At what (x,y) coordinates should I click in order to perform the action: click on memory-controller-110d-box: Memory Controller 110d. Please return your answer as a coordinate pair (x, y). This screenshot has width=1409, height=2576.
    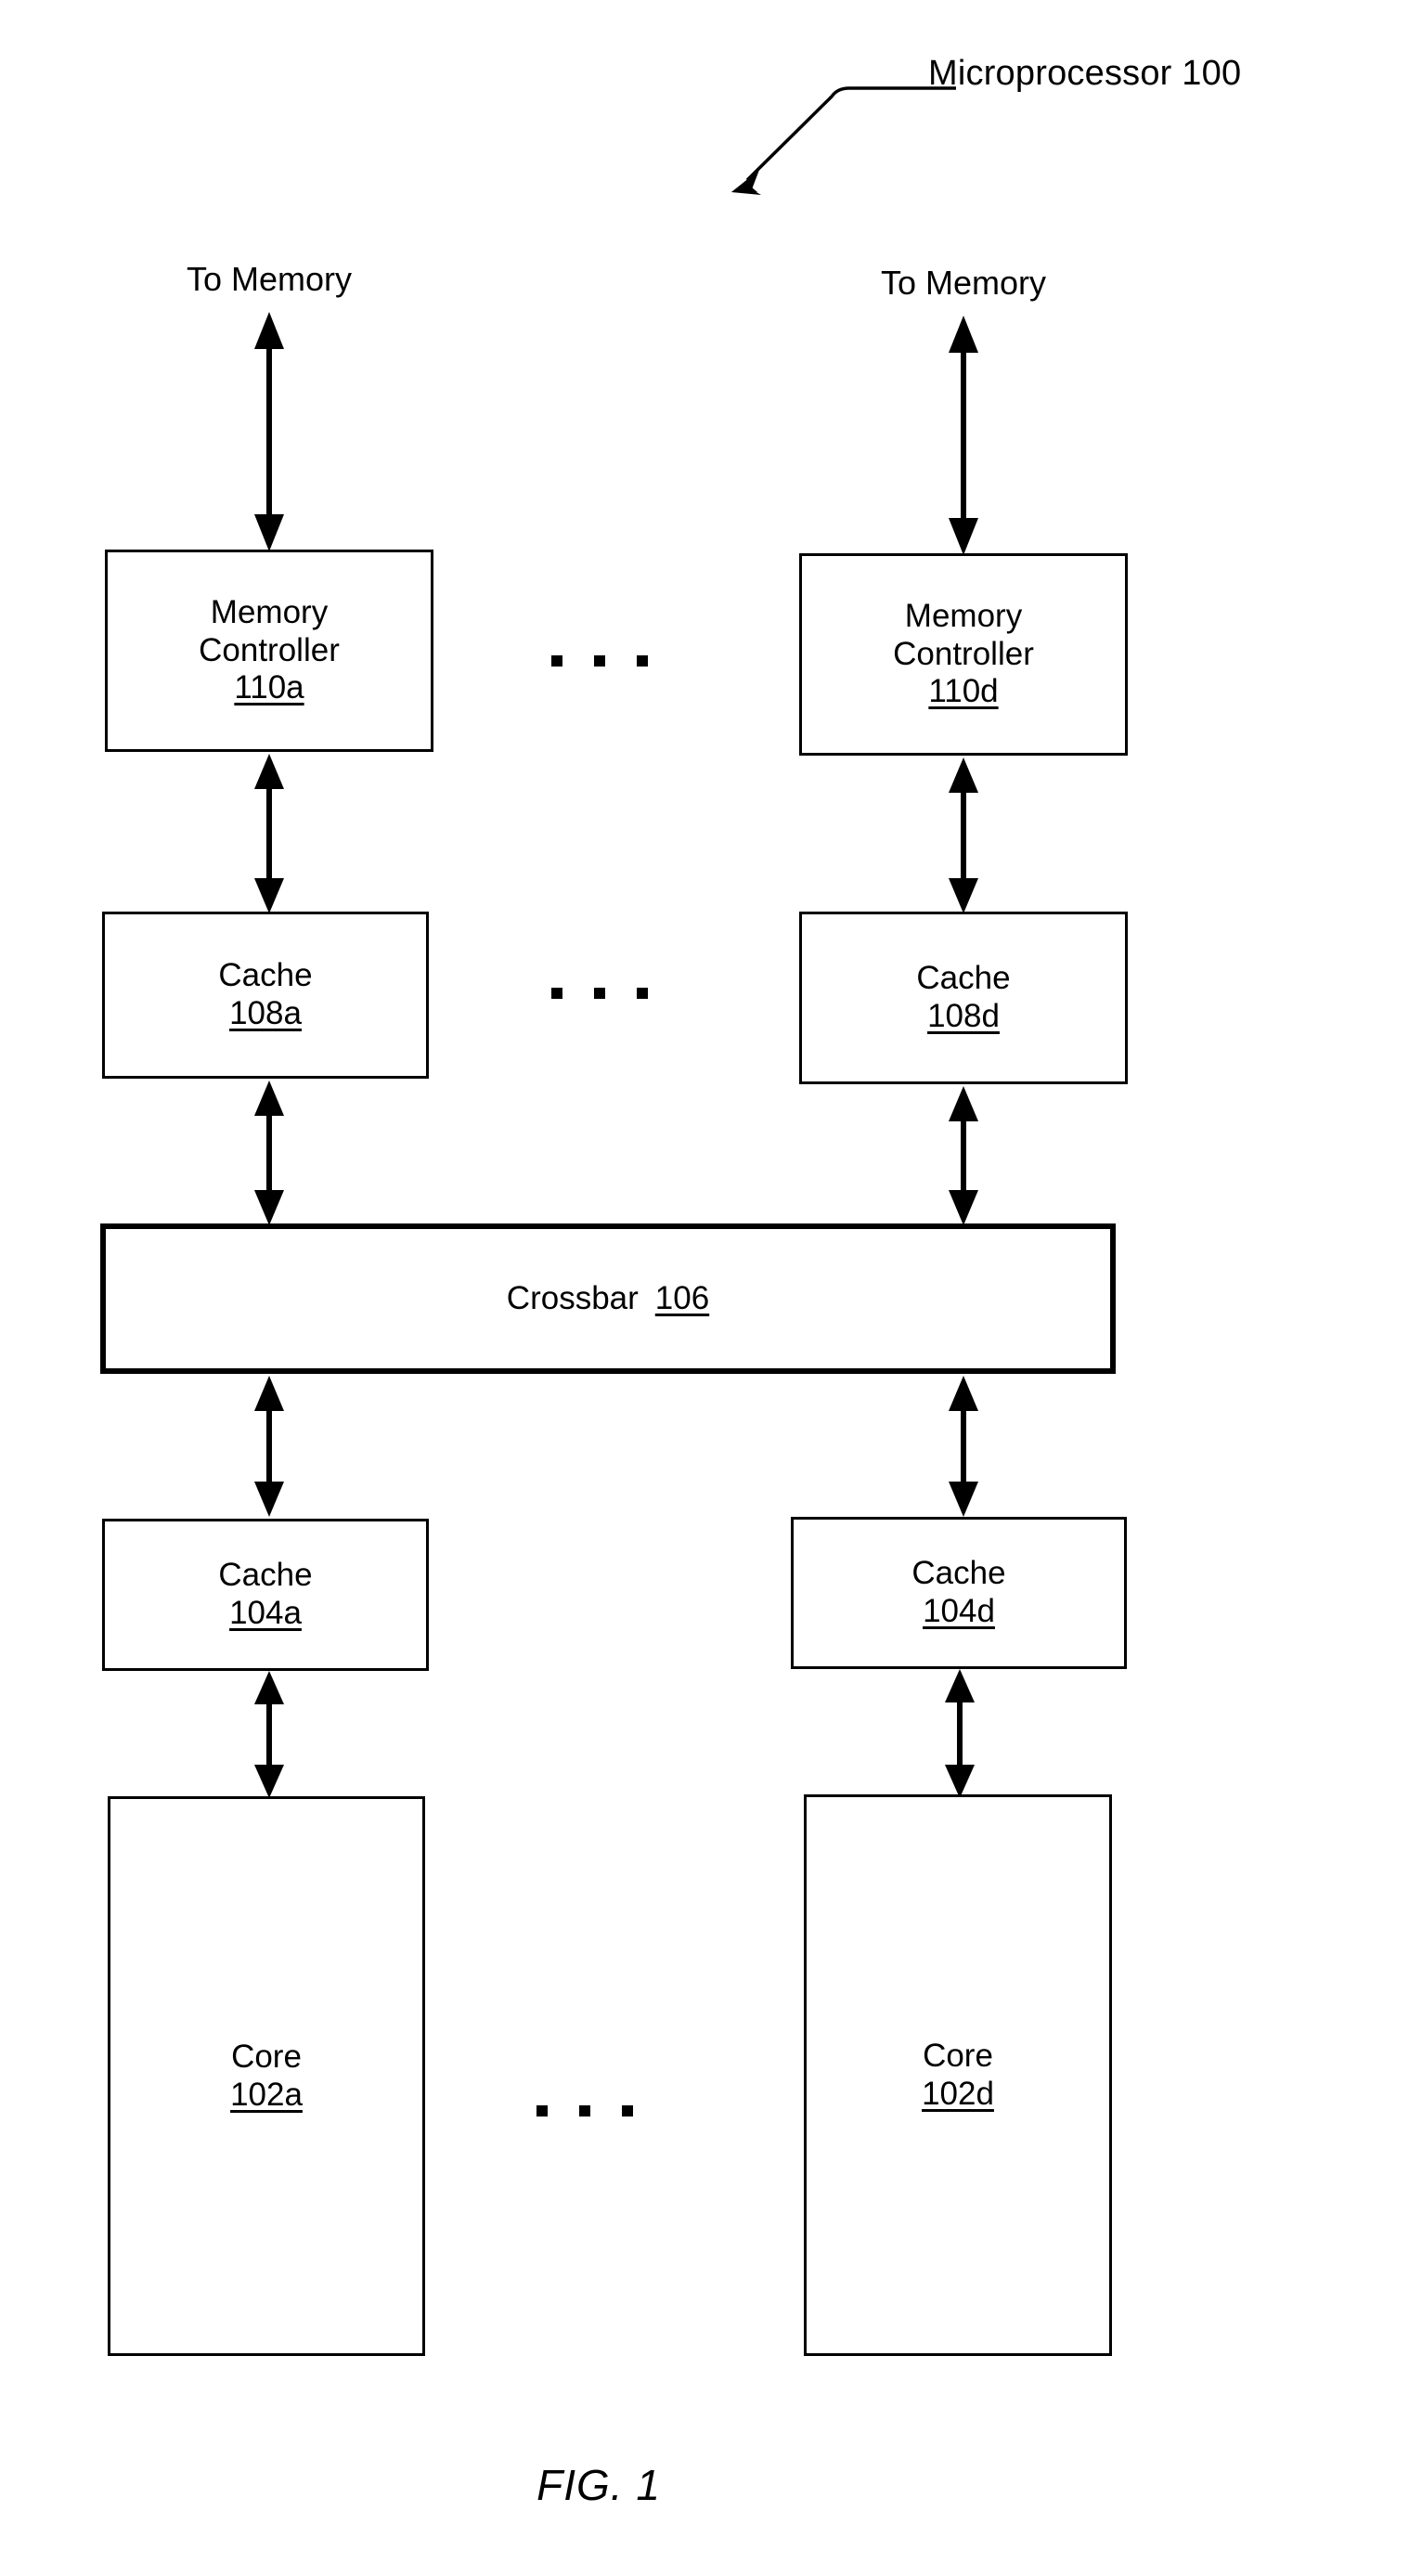
    Looking at the image, I should click on (963, 654).